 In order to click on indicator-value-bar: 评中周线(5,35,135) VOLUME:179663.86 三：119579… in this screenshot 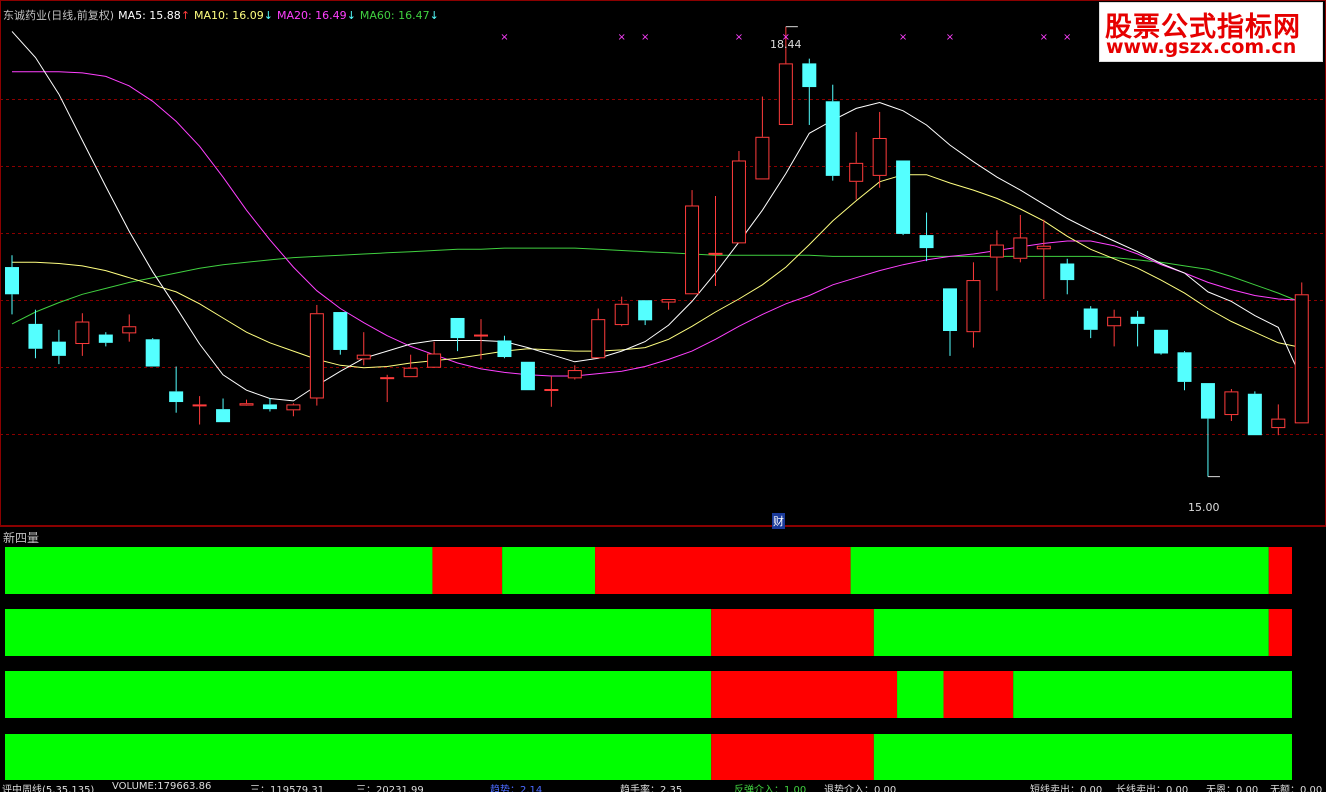, I will do `click(663, 786)`.